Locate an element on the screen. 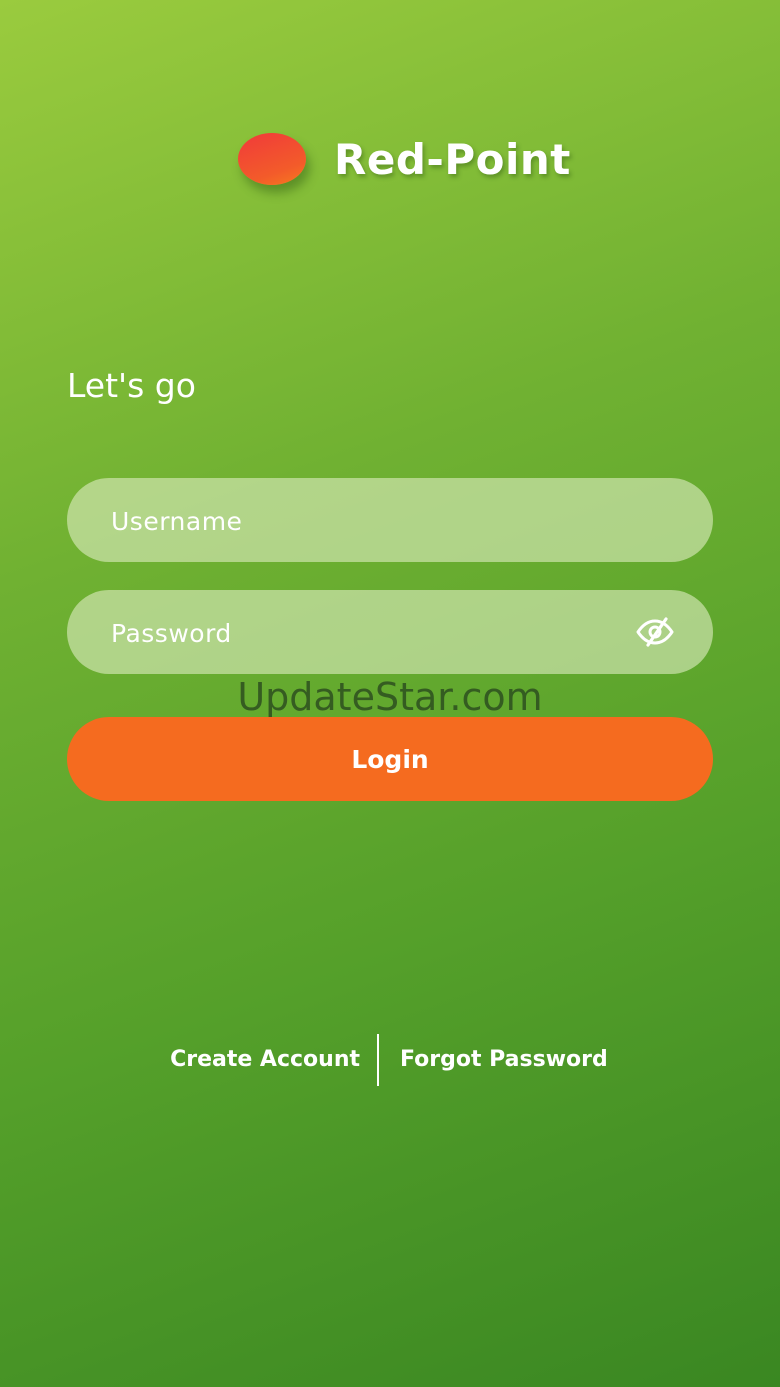 The height and width of the screenshot is (1387, 780). link-divider is located at coordinates (378, 1060).